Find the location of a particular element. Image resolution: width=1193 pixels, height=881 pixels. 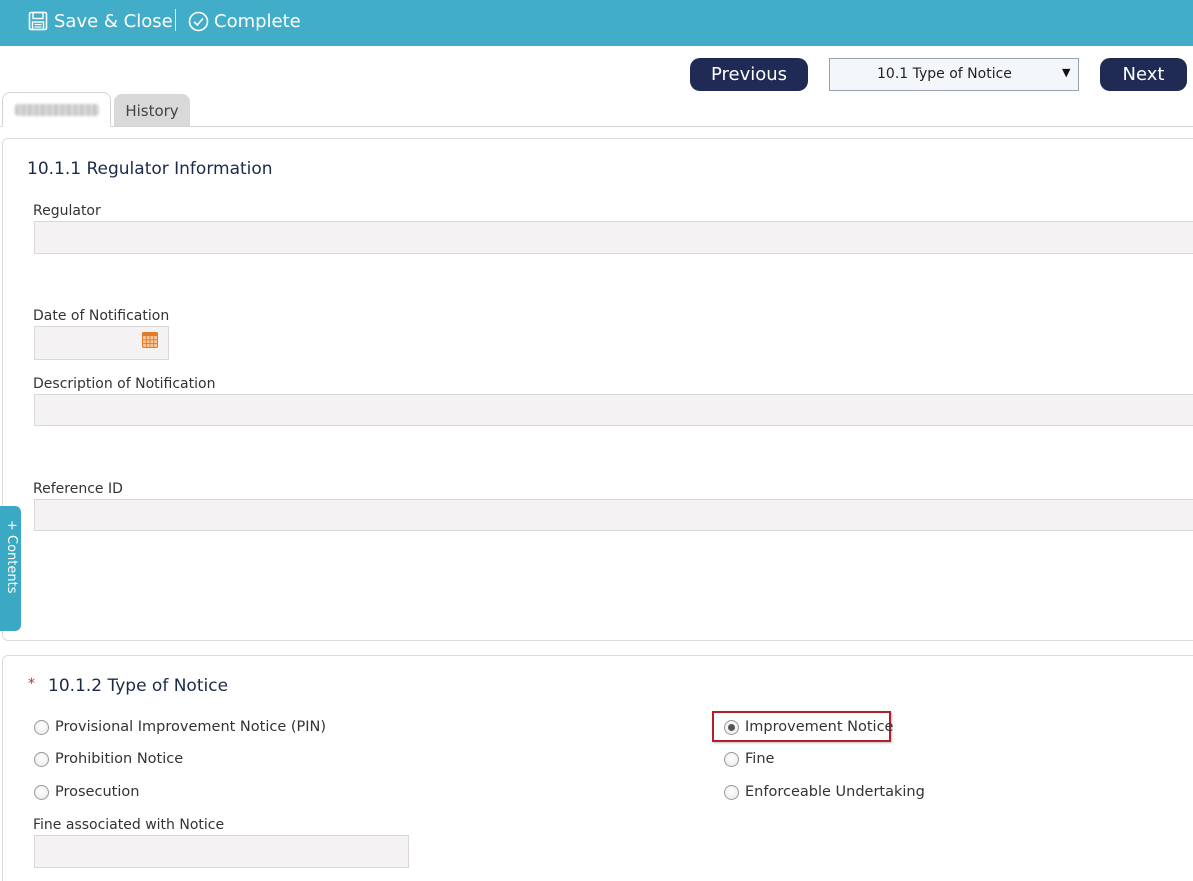

reference-id-label: Reference ID is located at coordinates (78, 489).